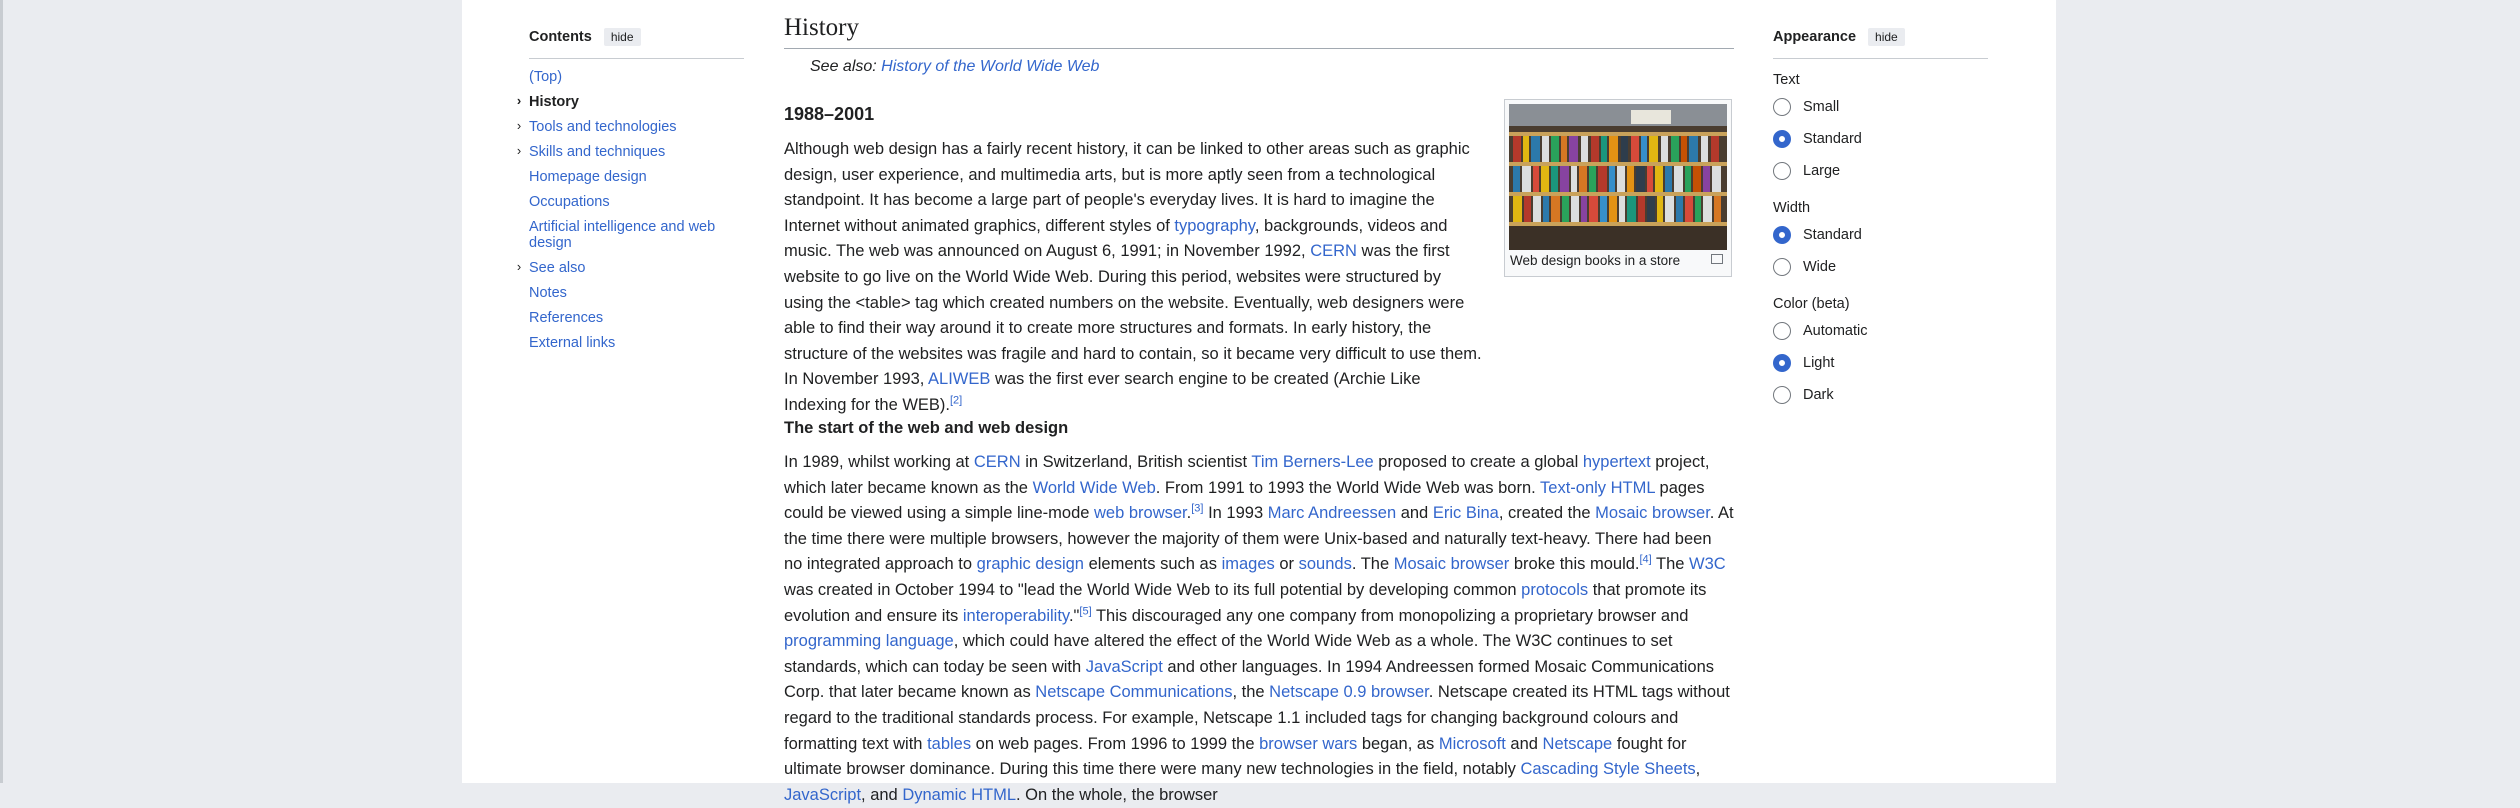  I want to click on radio-label: Wide, so click(1819, 267).